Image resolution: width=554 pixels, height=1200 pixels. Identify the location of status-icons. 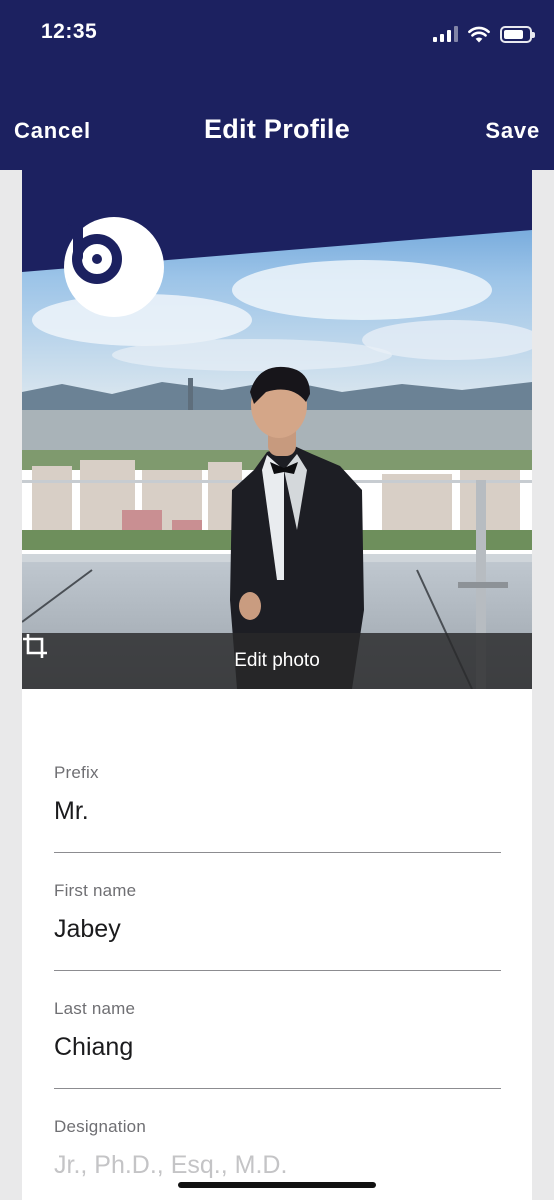
(484, 34).